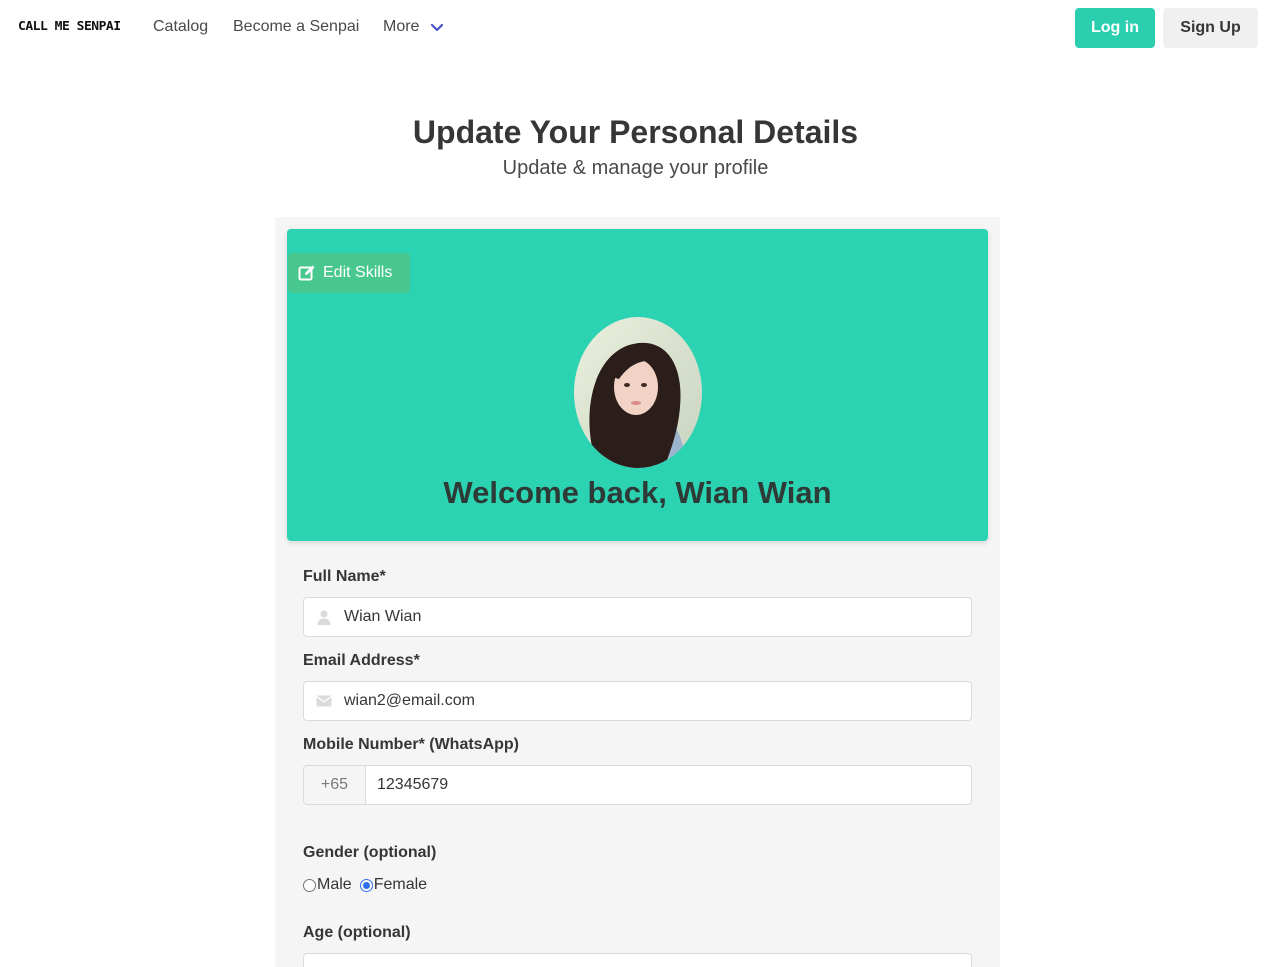  What do you see at coordinates (668, 785) in the screenshot?
I see `mobile-number-field: 12345679` at bounding box center [668, 785].